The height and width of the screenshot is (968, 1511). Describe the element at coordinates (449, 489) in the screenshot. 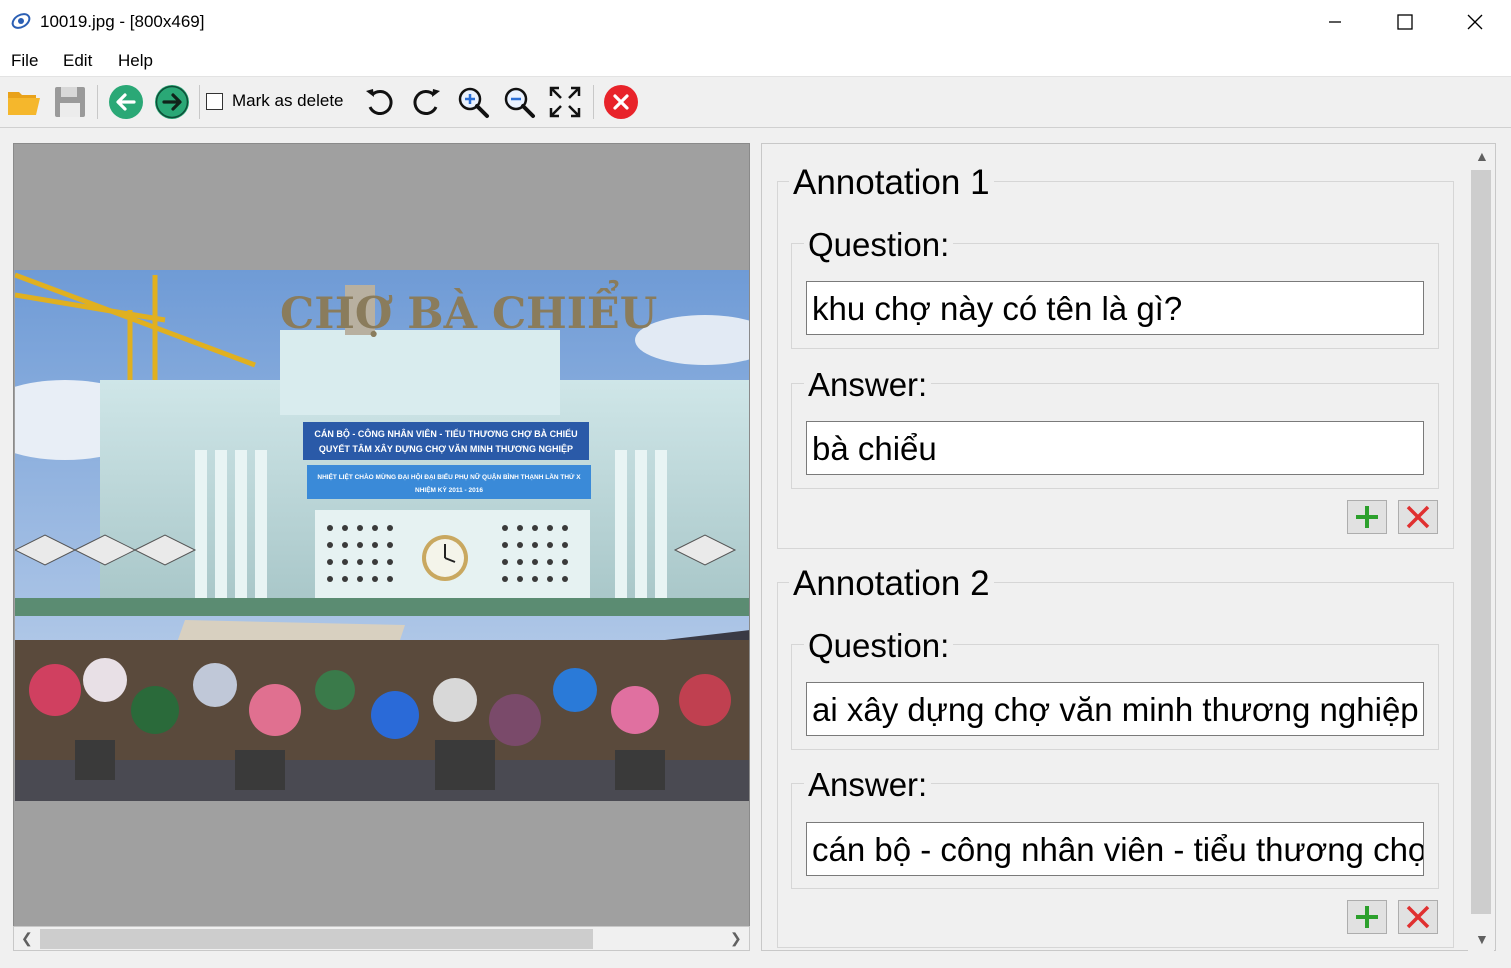

I see `banner2-line-2: NHIỆM KỲ 2011 - 2016` at that location.